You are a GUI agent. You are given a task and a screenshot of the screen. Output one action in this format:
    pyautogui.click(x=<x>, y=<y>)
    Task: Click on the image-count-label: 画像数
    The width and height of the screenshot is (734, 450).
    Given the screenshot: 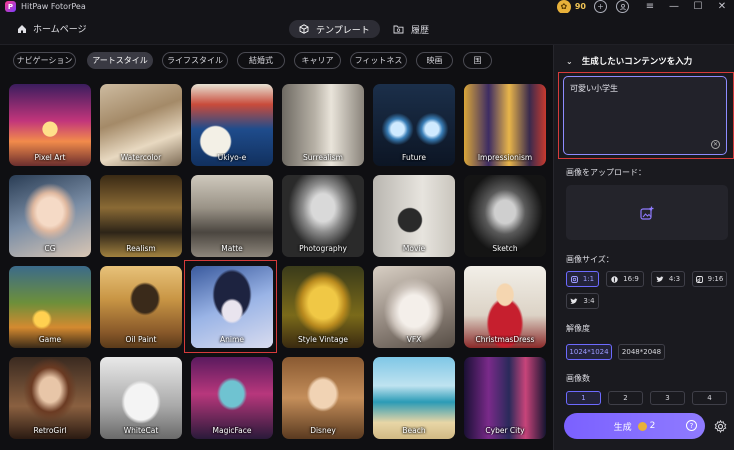 What is the action you would take?
    pyautogui.click(x=578, y=378)
    